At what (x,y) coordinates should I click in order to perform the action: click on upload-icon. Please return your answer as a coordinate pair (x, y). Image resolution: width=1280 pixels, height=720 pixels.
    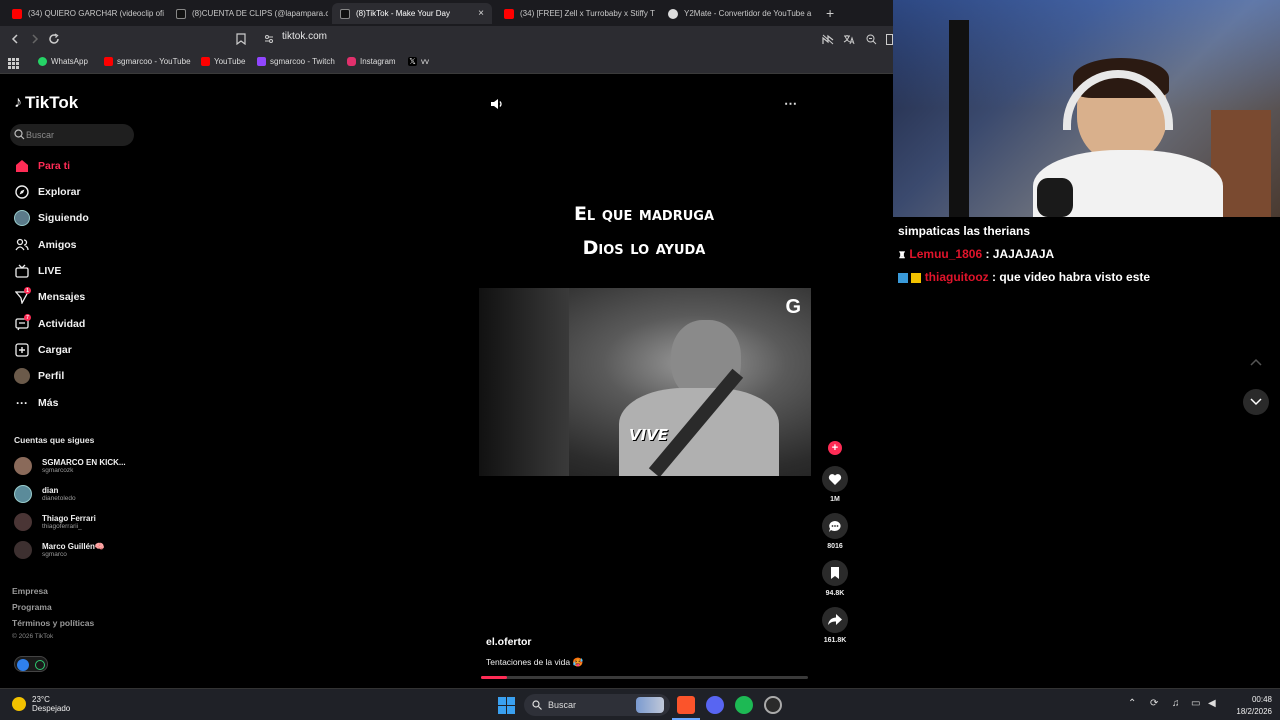
    Looking at the image, I should click on (22, 350).